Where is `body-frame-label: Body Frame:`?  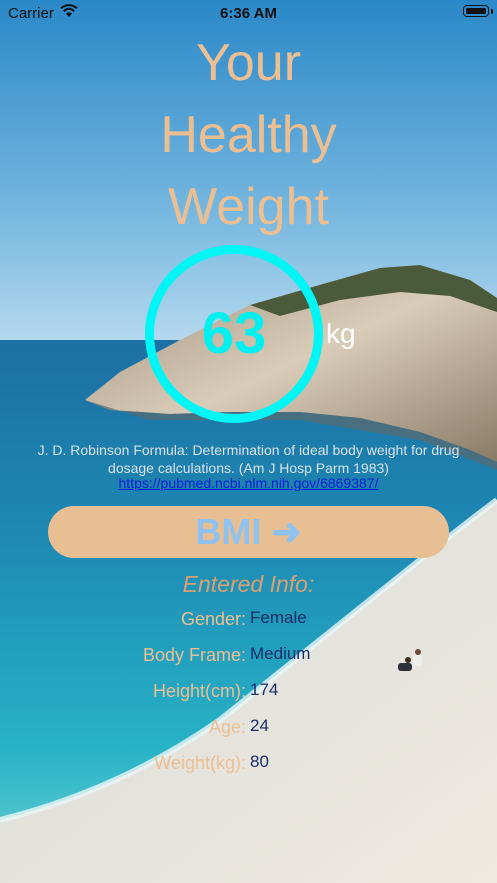
body-frame-label: Body Frame: is located at coordinates (194, 655).